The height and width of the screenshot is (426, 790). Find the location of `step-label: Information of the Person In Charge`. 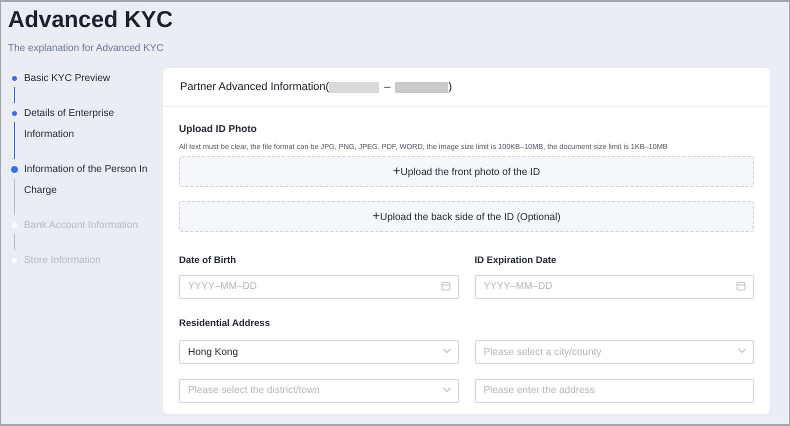

step-label: Information of the Person In Charge is located at coordinates (90, 187).